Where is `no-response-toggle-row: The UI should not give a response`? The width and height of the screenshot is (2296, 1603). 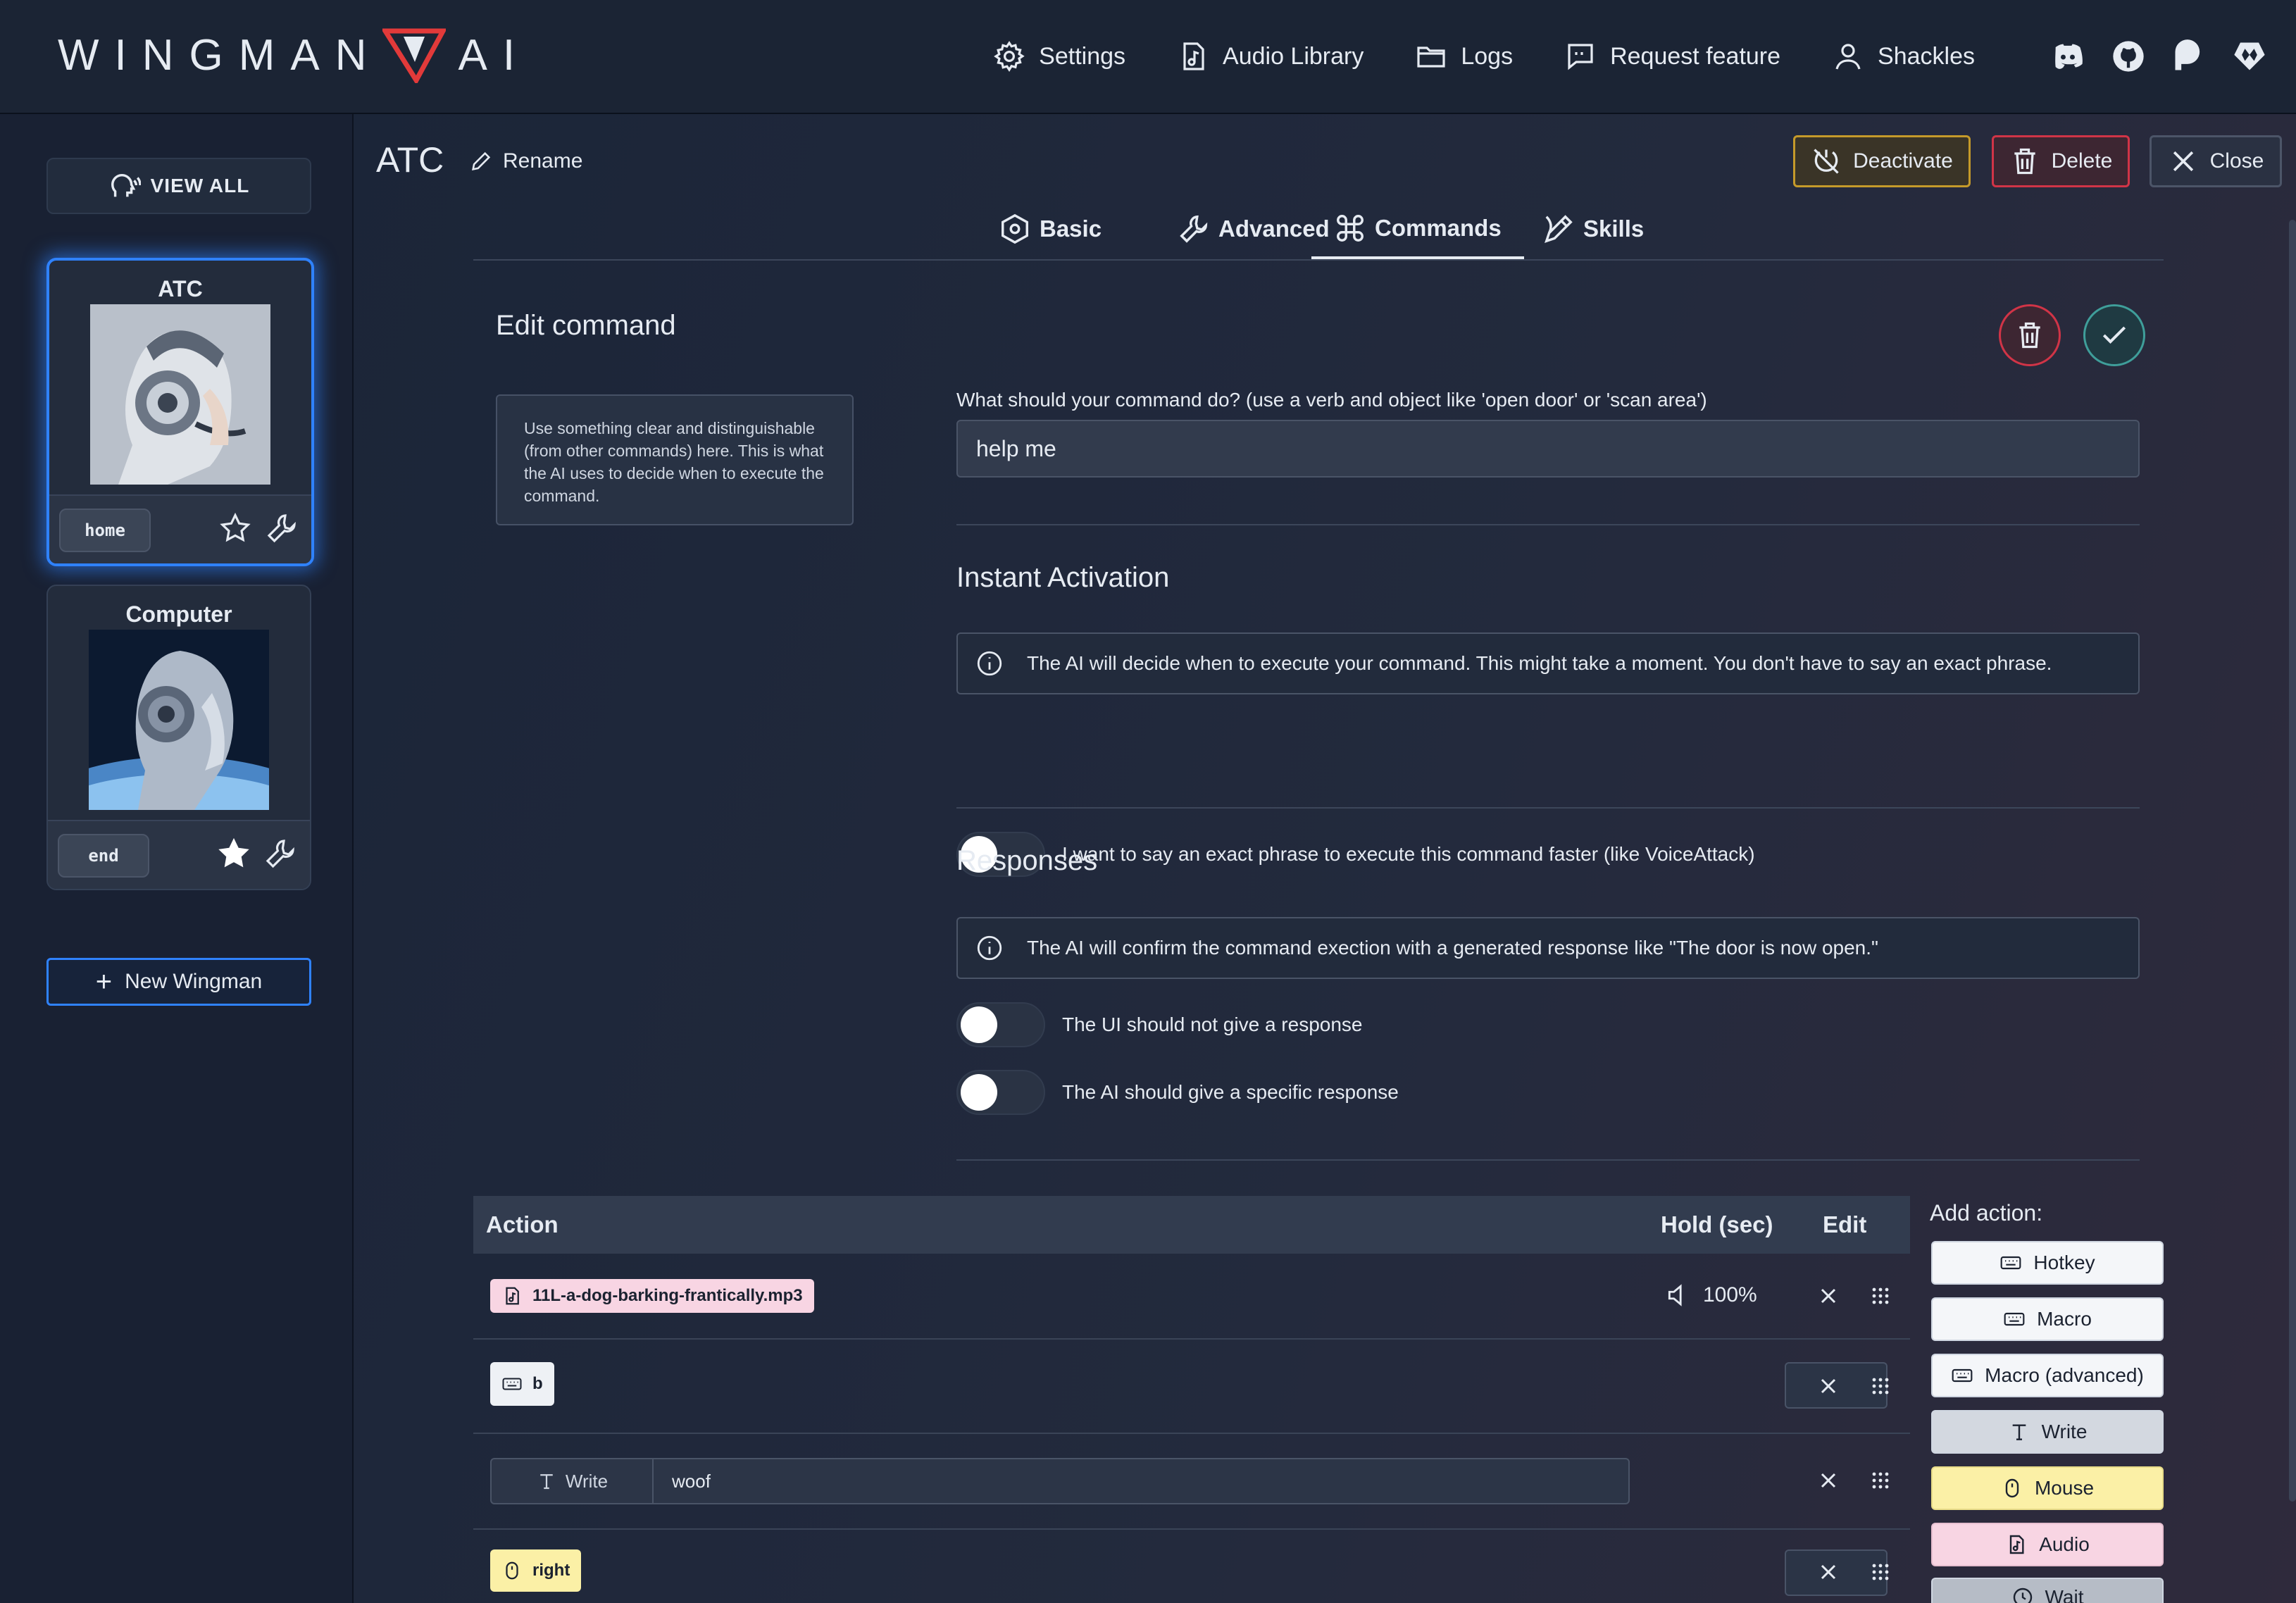 no-response-toggle-row: The UI should not give a response is located at coordinates (1159, 1025).